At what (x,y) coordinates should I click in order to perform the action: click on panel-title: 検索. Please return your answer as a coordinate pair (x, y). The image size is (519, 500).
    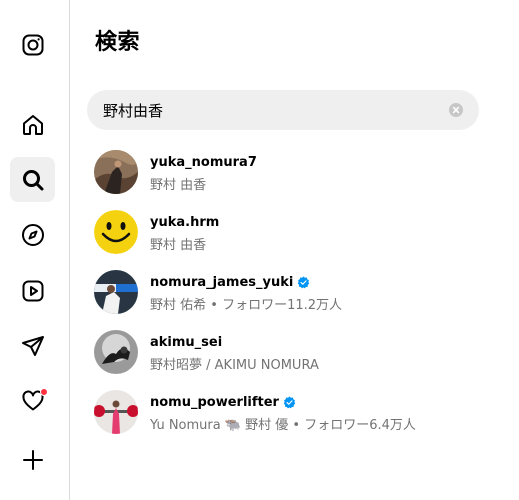
    Looking at the image, I should click on (118, 42).